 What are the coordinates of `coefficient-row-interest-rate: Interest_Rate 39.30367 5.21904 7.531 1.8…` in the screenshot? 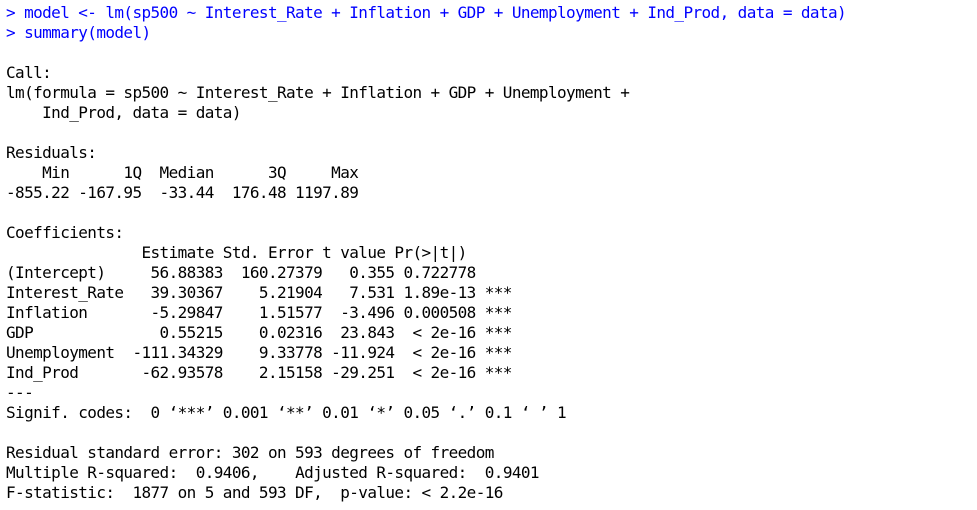 It's located at (259, 292).